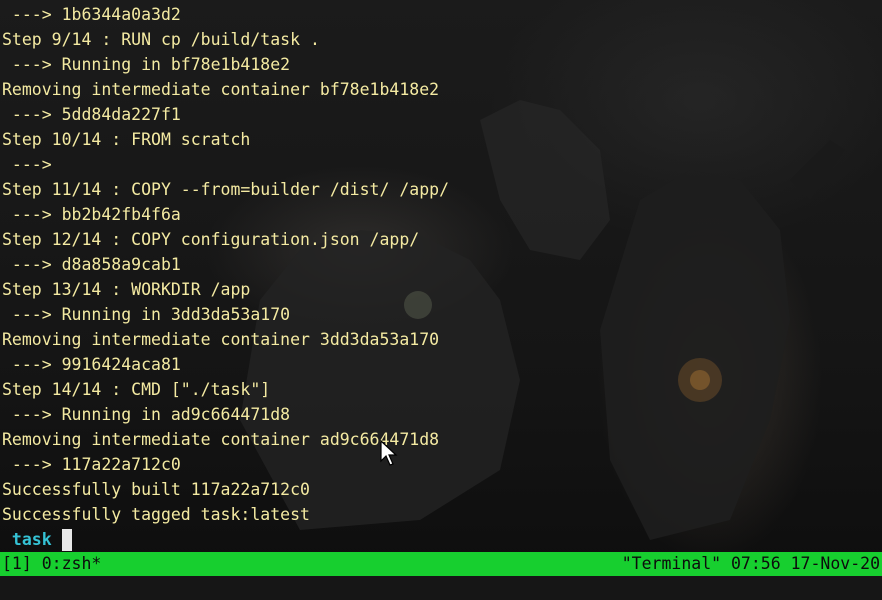 The image size is (882, 600). I want to click on output-line: ---> 5dd84da227f1, so click(91, 114).